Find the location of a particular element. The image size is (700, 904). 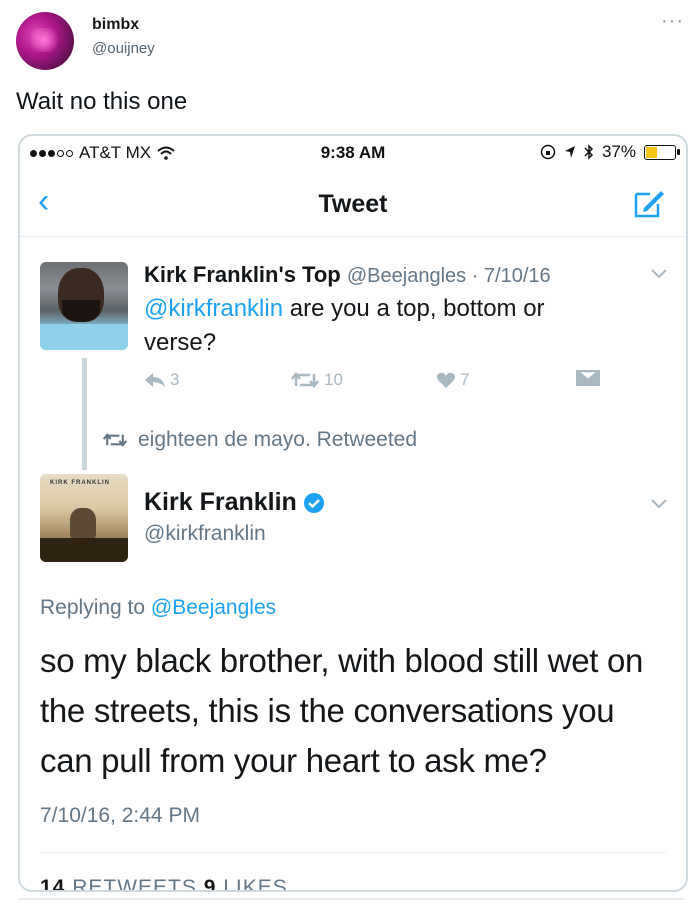

outer-tweet-header: bimbx @ouijney ··· is located at coordinates (350, 40).